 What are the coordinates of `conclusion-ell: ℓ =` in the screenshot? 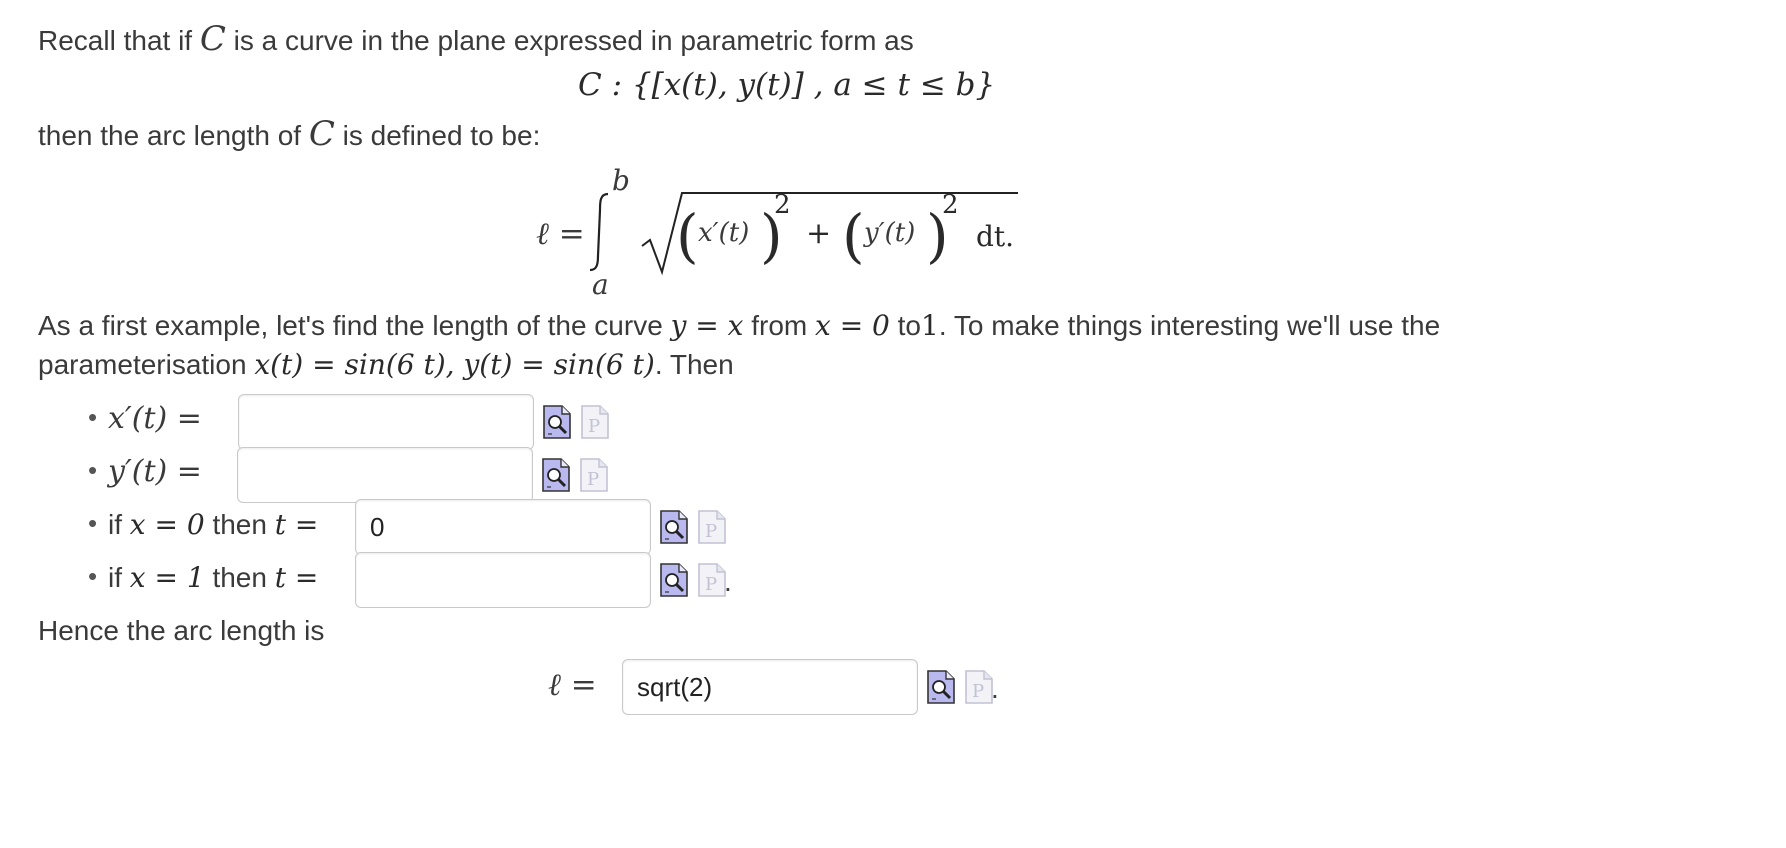 It's located at (572, 685).